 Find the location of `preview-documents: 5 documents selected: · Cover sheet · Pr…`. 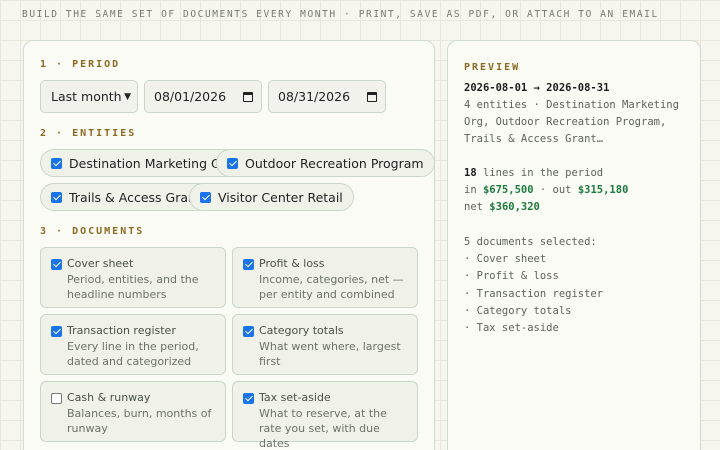

preview-documents: 5 documents selected: · Cover sheet · Pr… is located at coordinates (578, 285).